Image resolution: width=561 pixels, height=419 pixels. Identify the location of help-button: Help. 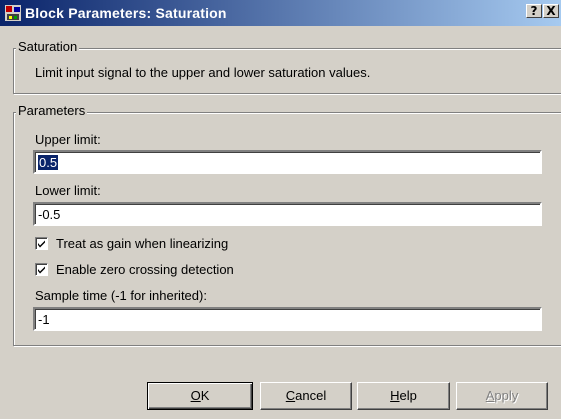
(403, 396).